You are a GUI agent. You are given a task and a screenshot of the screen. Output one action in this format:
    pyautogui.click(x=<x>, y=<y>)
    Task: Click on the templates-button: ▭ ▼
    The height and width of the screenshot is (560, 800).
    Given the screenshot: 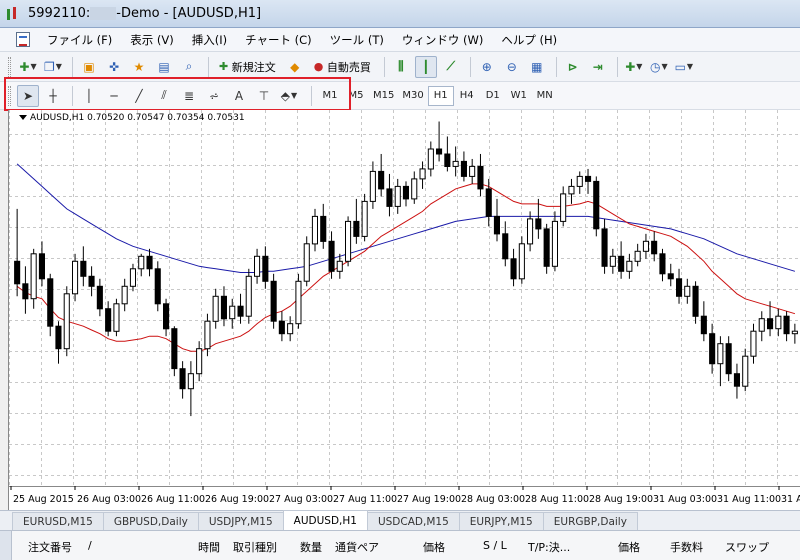 What is the action you would take?
    pyautogui.click(x=684, y=67)
    